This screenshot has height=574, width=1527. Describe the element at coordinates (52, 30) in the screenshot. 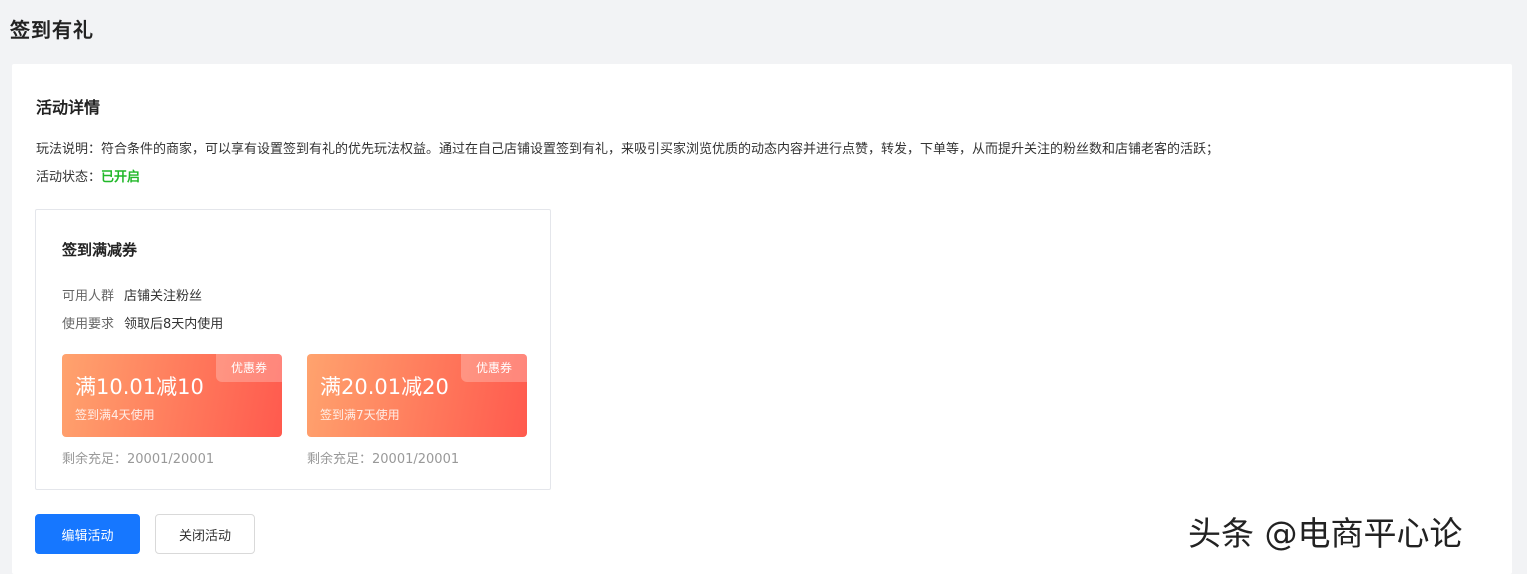

I see `page-title: 签到有礼` at that location.